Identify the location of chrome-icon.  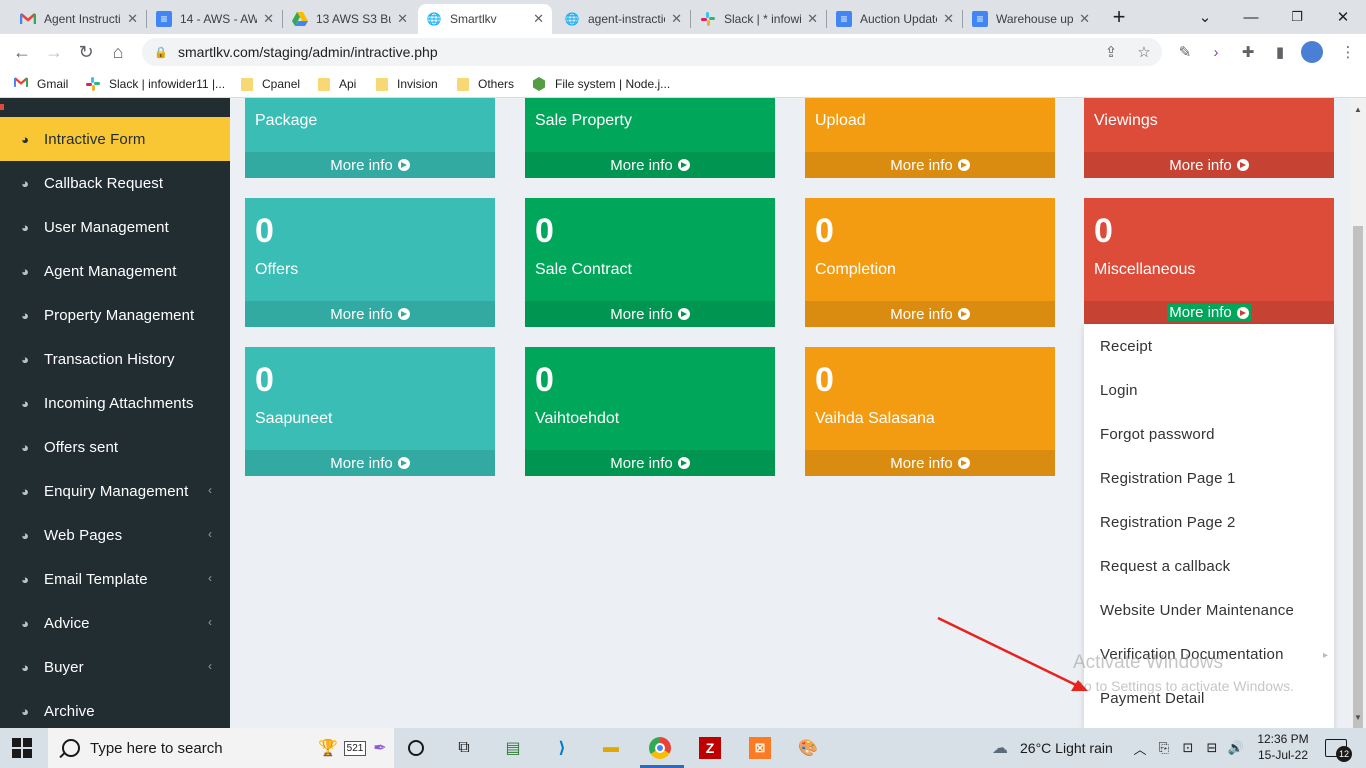
(660, 748).